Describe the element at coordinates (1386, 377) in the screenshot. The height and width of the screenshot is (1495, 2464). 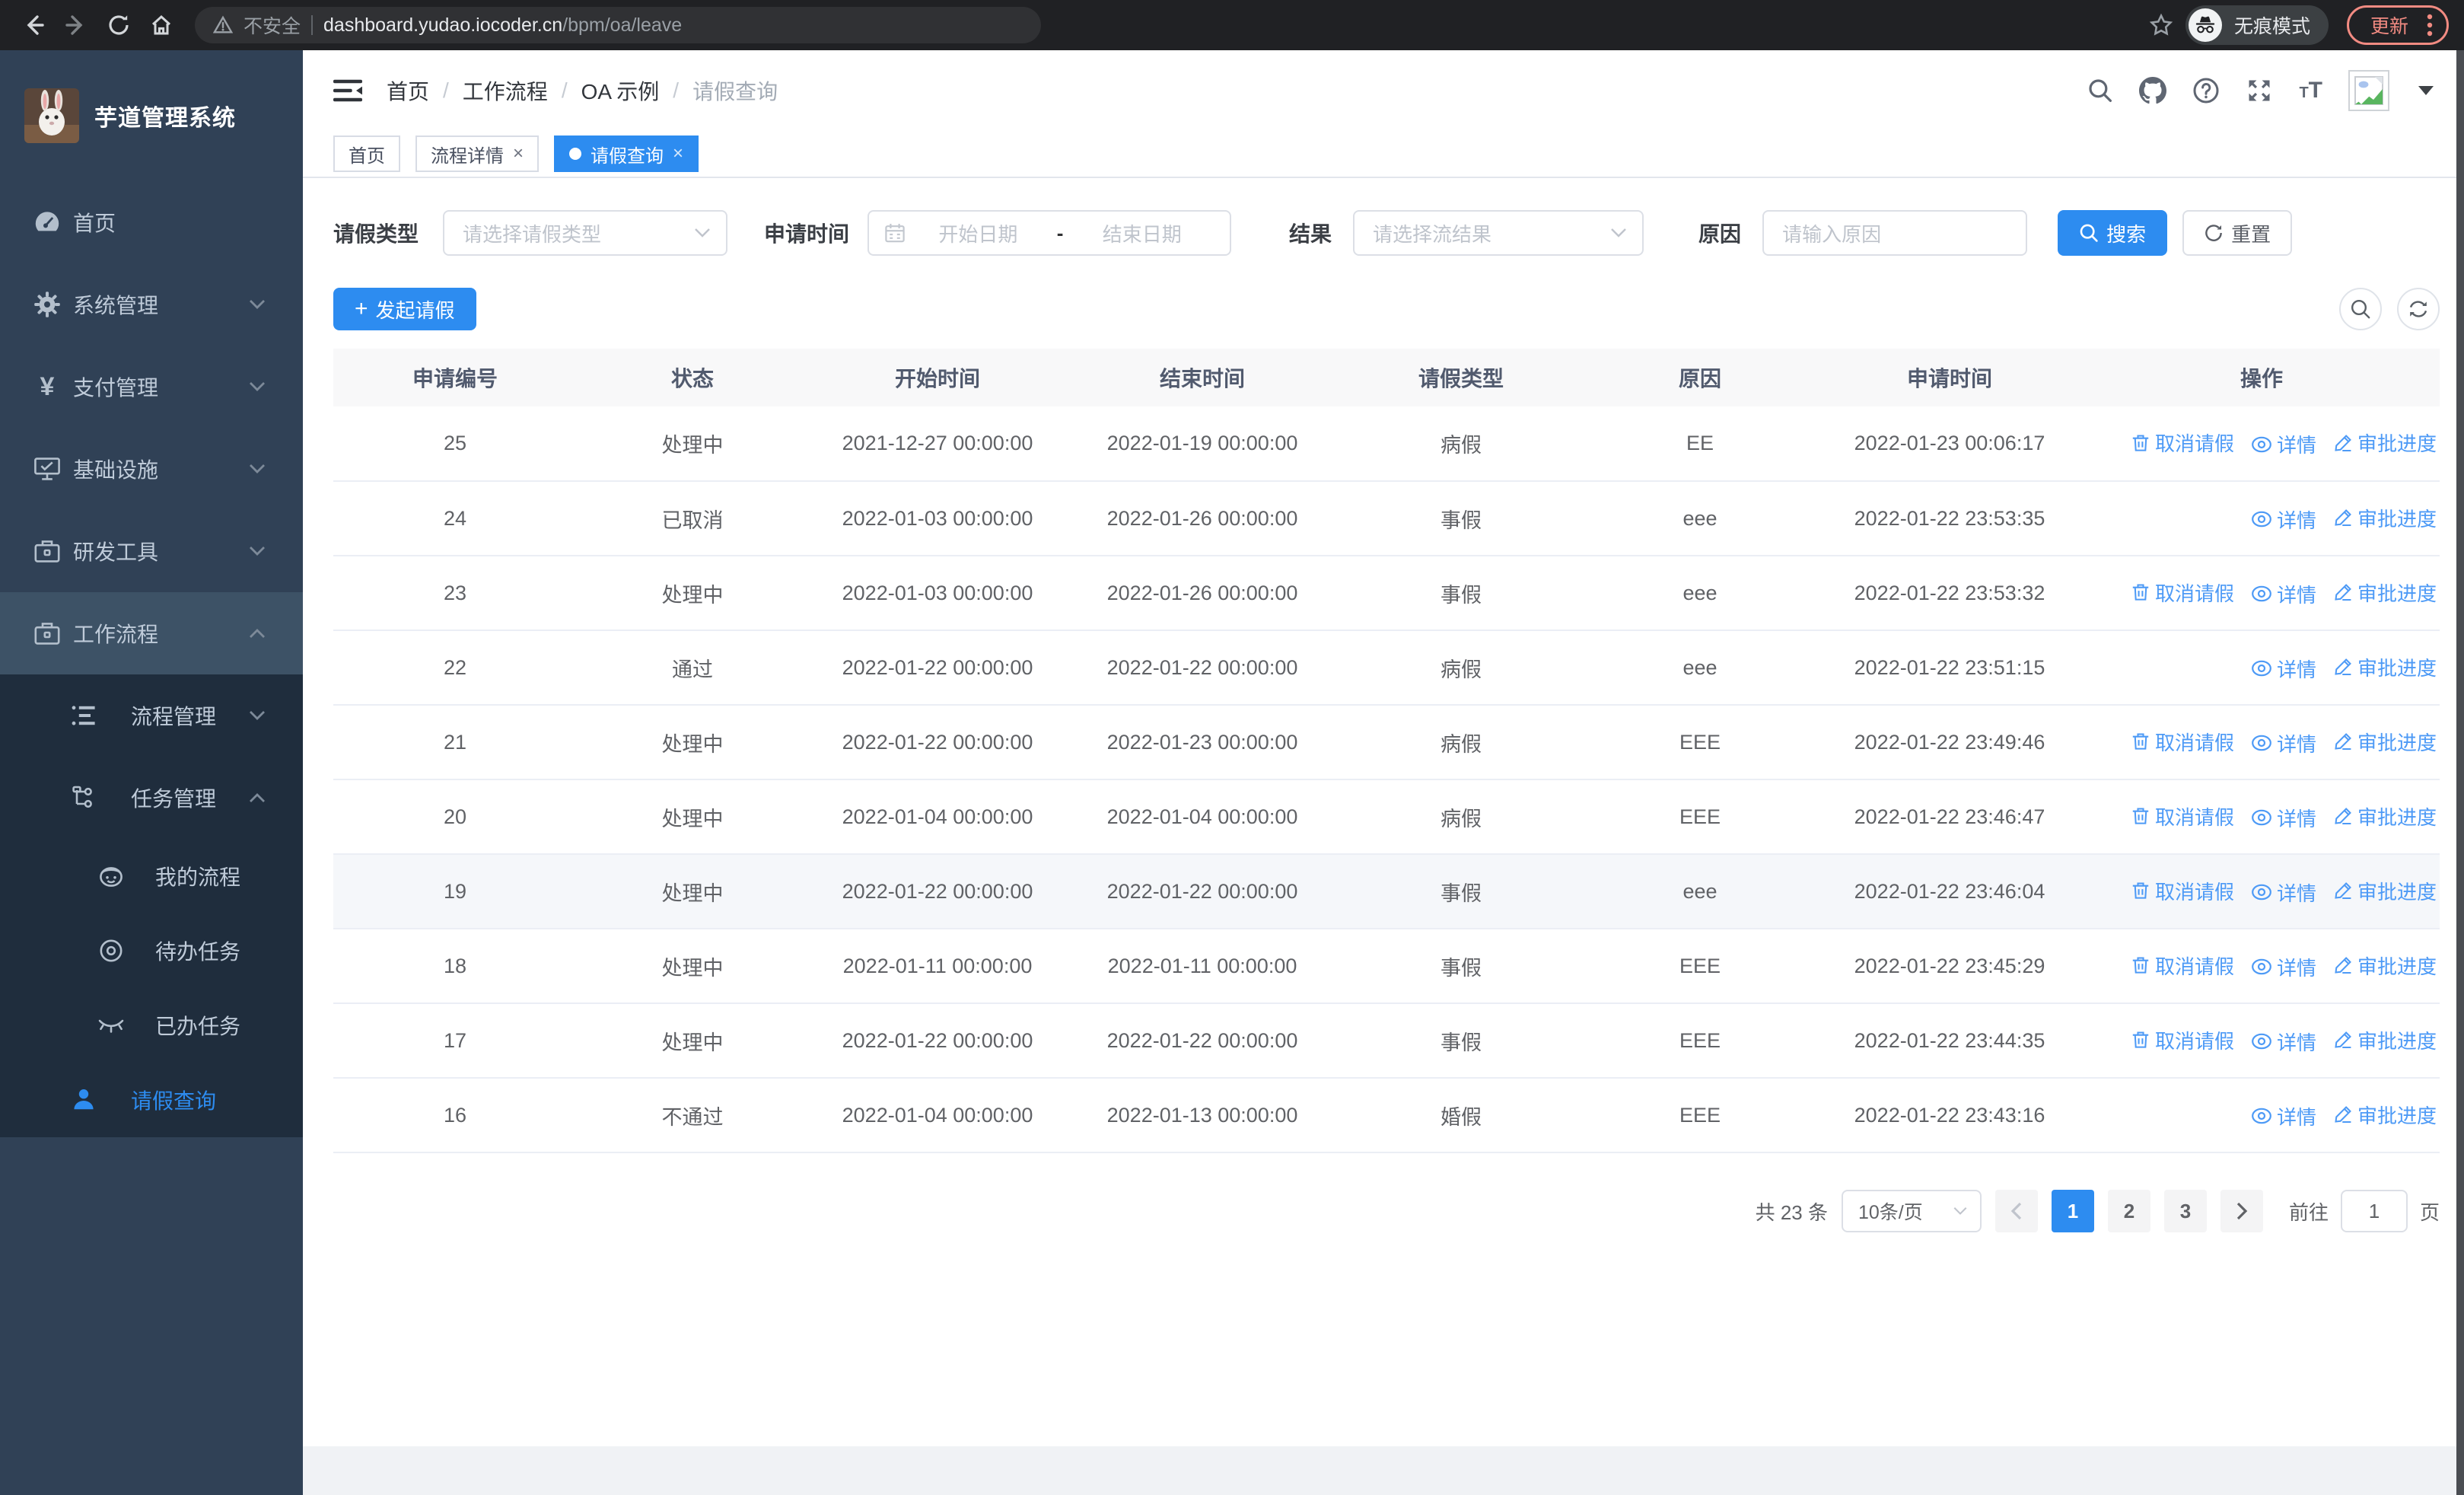
I see `table-header-row: 申请编号 状态 开始时间 结束时间 请假类型 原因 申请时间 操作` at that location.